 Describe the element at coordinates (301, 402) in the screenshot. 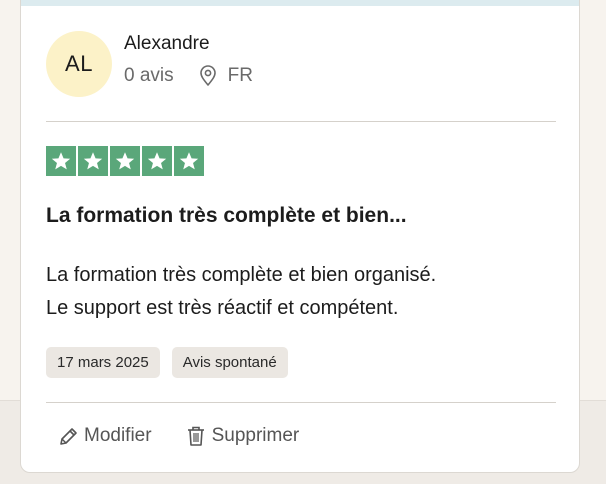

I see `footer-divider` at that location.